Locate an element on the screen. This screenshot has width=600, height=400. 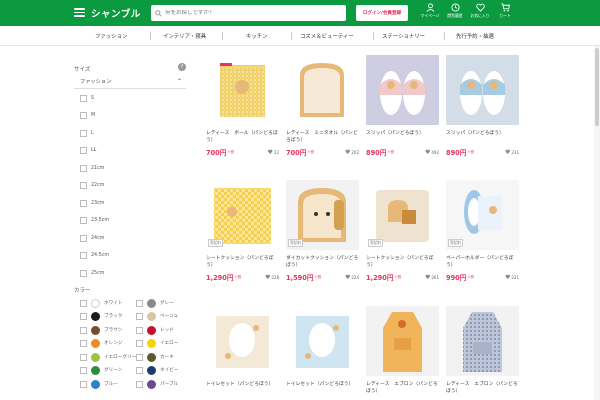
site-logo: シャンブル is located at coordinates (116, 13).